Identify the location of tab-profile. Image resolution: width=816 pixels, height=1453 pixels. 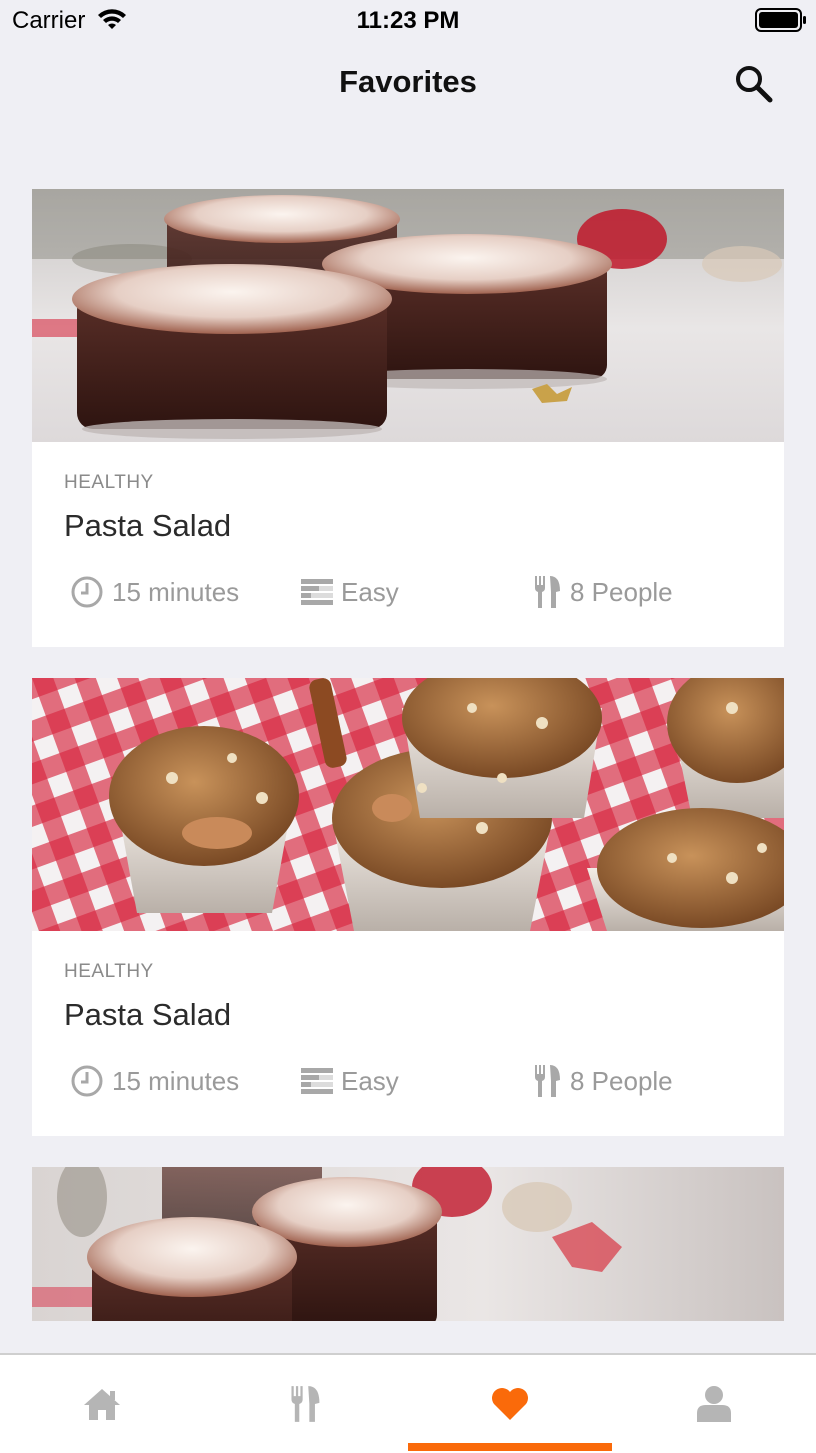
(714, 1404).